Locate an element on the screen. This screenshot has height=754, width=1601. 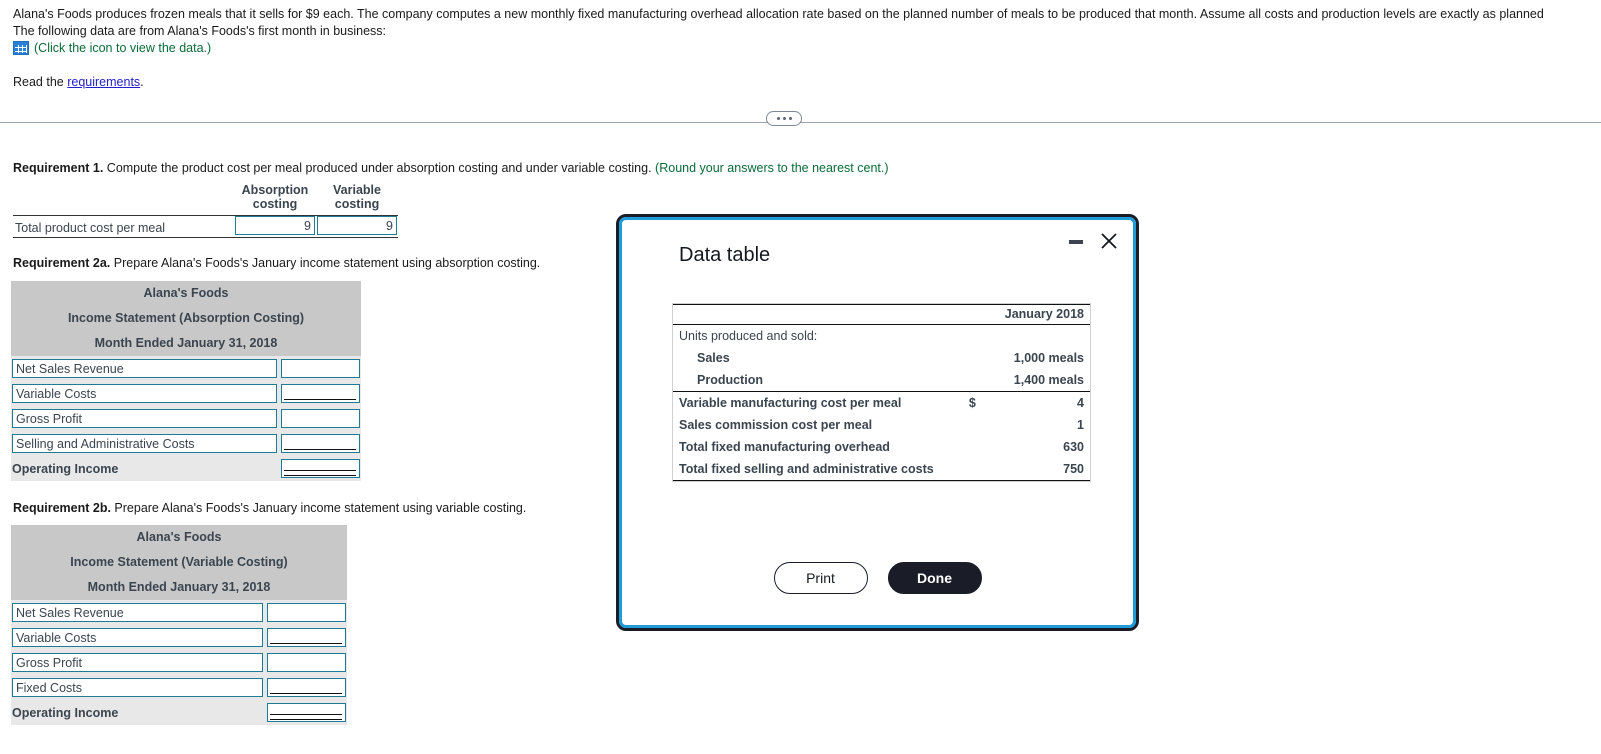
req1-header-variable-line1: Variable is located at coordinates (357, 190).